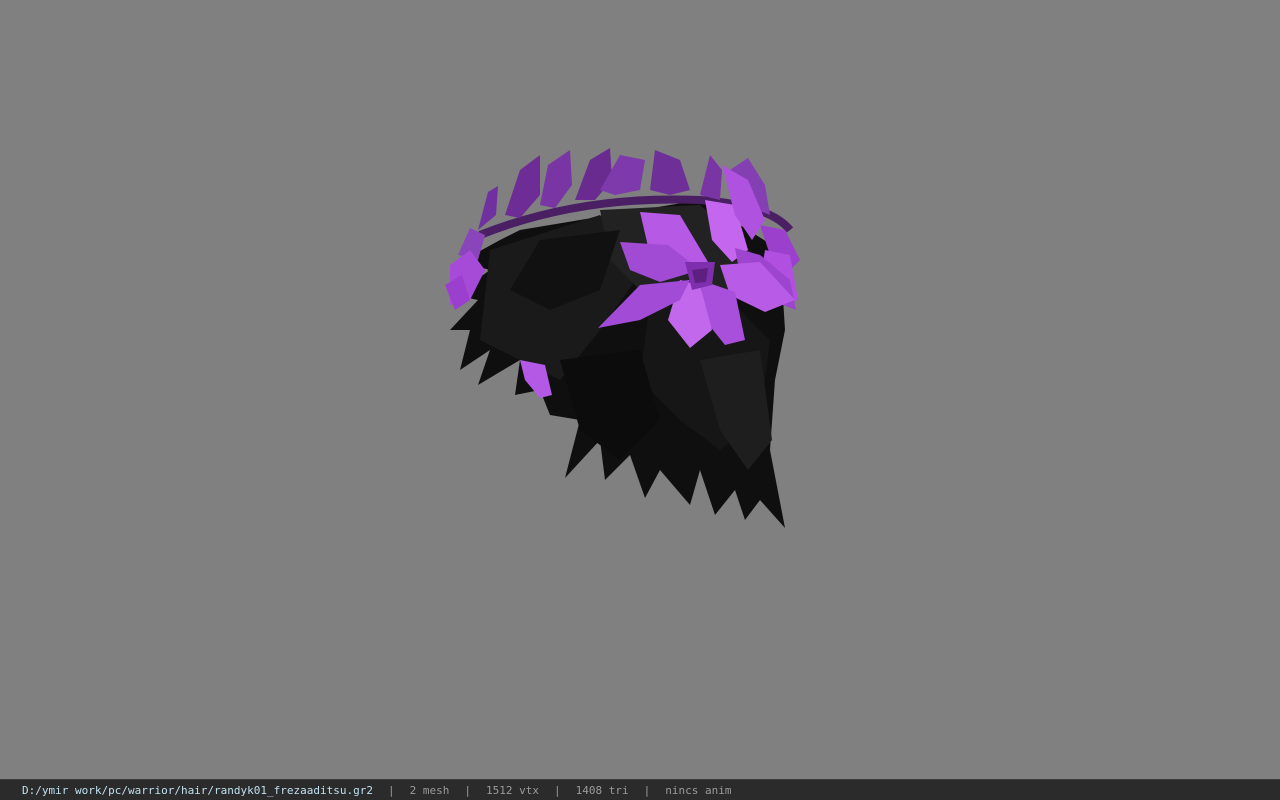 This screenshot has width=1280, height=800. Describe the element at coordinates (698, 790) in the screenshot. I see `animation-status: nincs anim` at that location.